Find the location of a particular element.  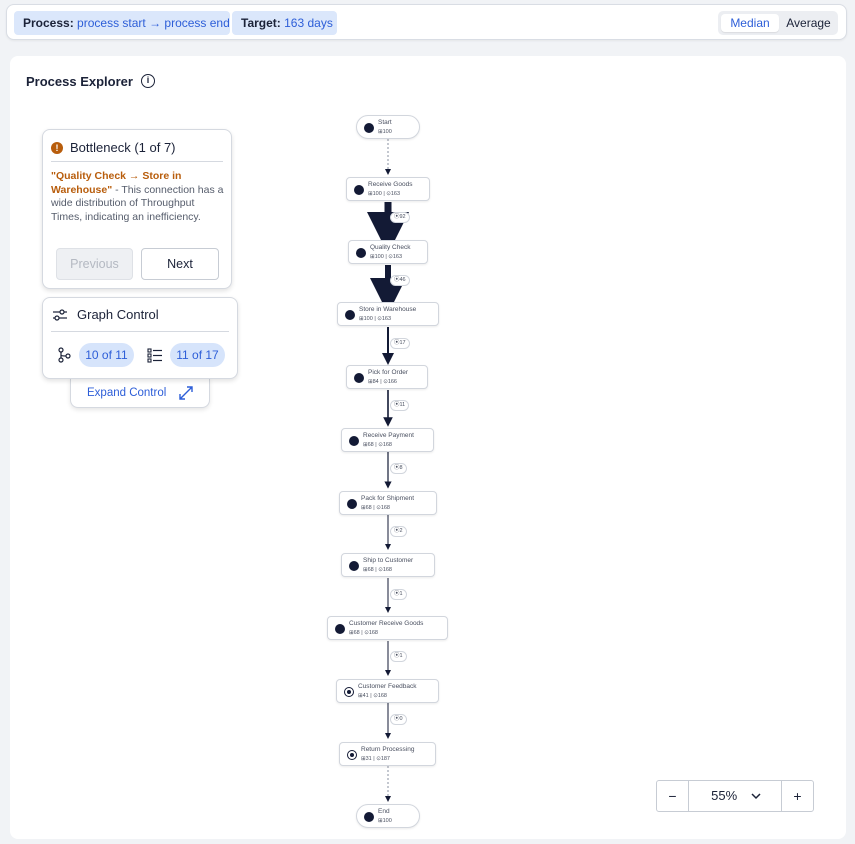

node-quality-check: Quality Check ⊞100 | ⊙163 is located at coordinates (388, 252).